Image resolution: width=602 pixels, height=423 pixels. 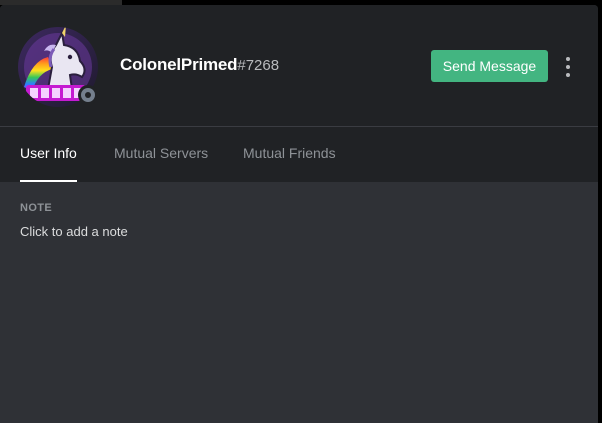 I want to click on note-heading: NOTE, so click(x=36, y=208).